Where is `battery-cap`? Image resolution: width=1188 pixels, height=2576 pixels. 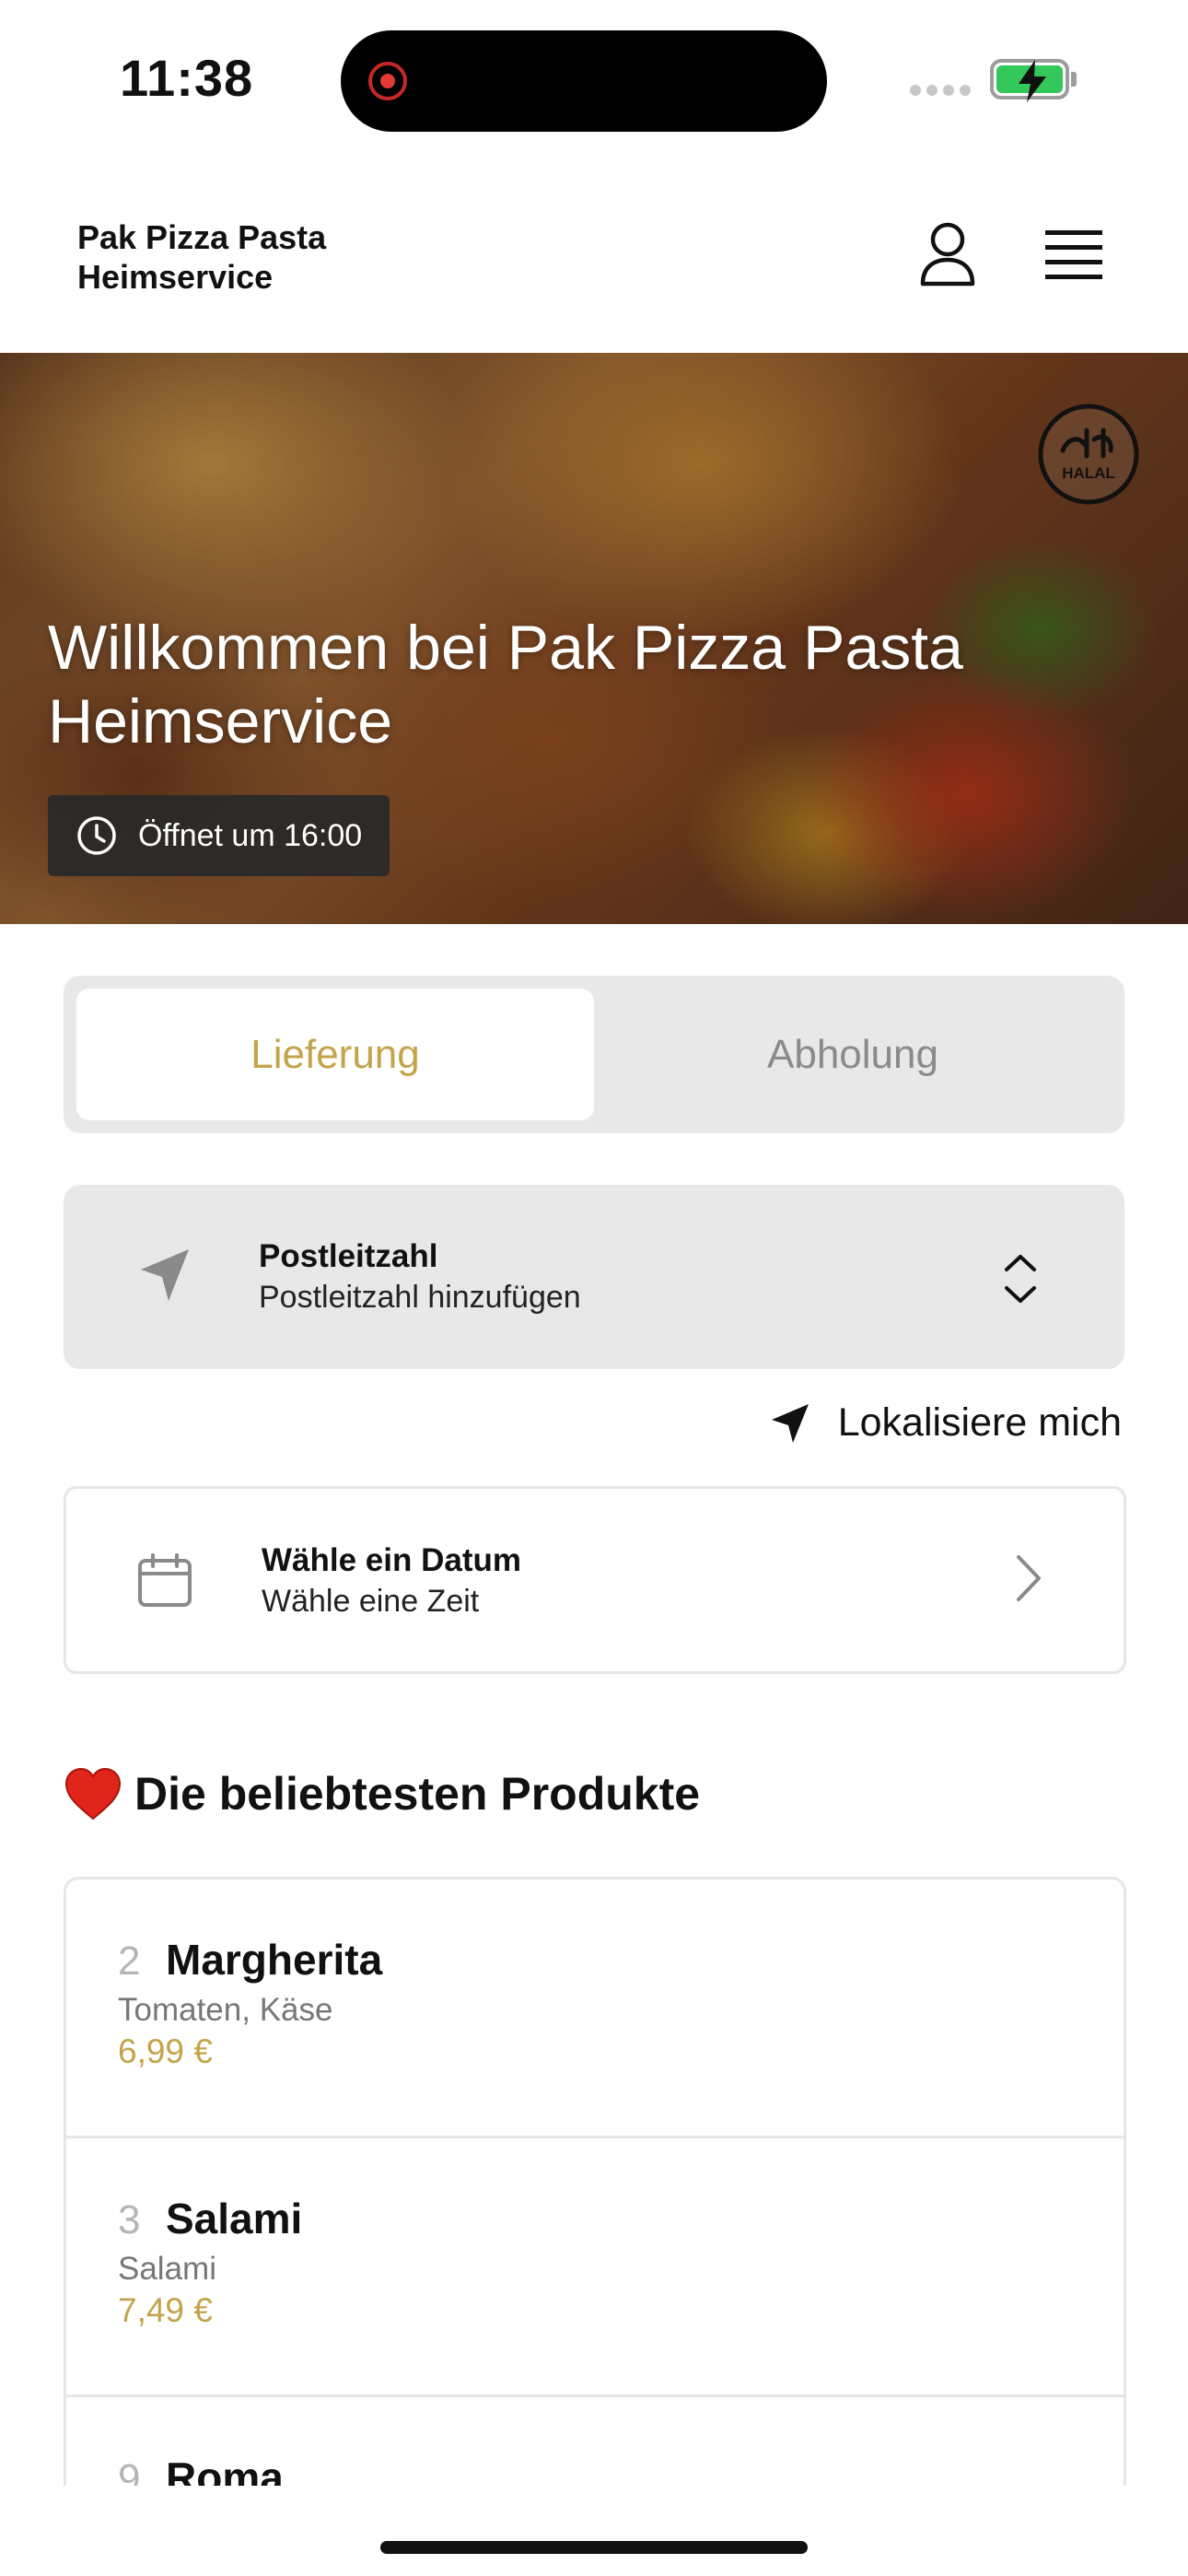
battery-cap is located at coordinates (1074, 79).